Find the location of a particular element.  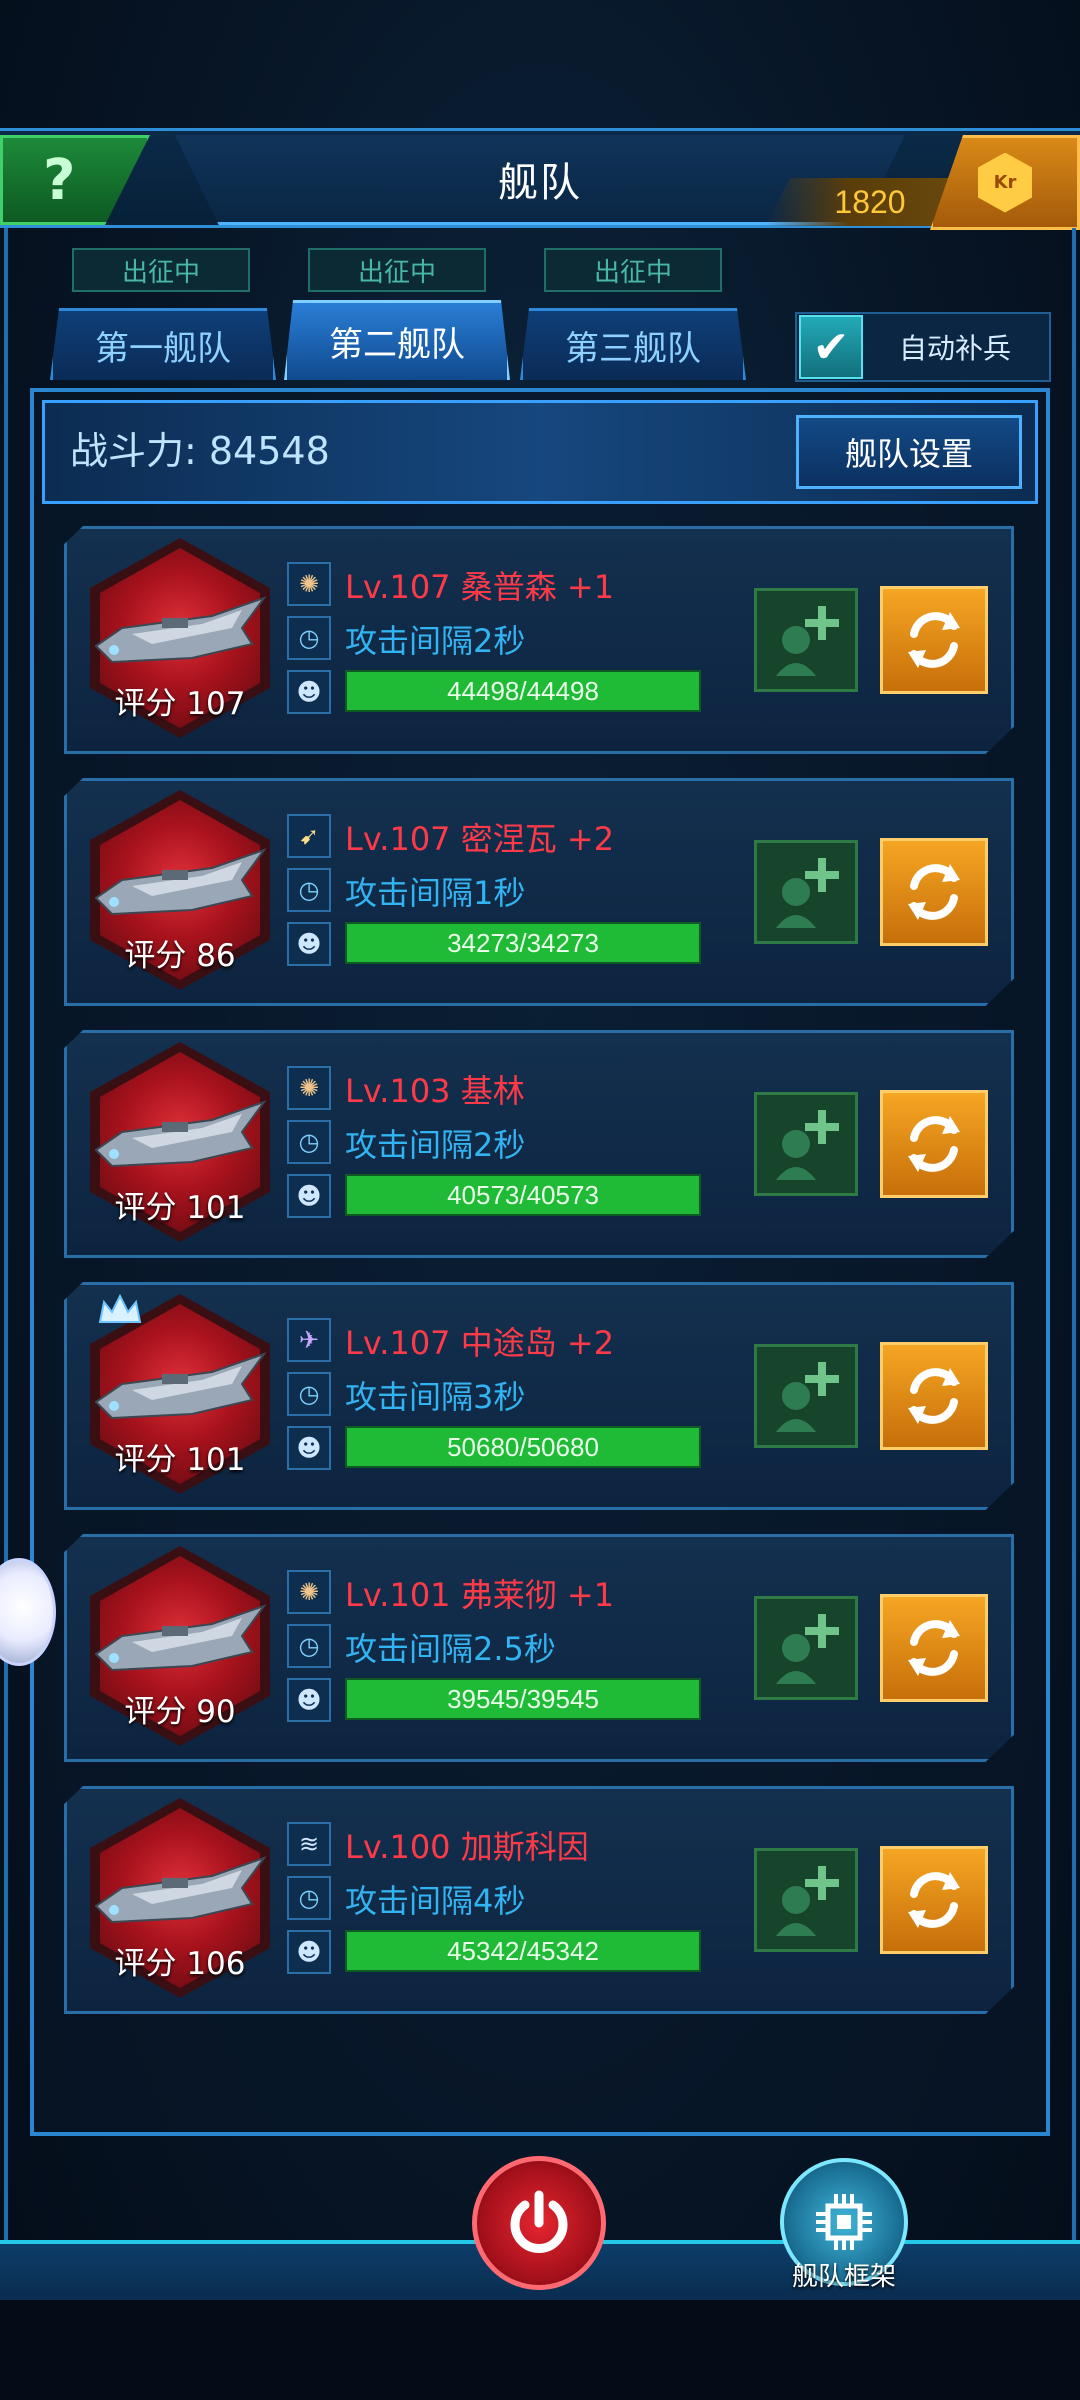

hp-value: 45342/45342 is located at coordinates (523, 1951).